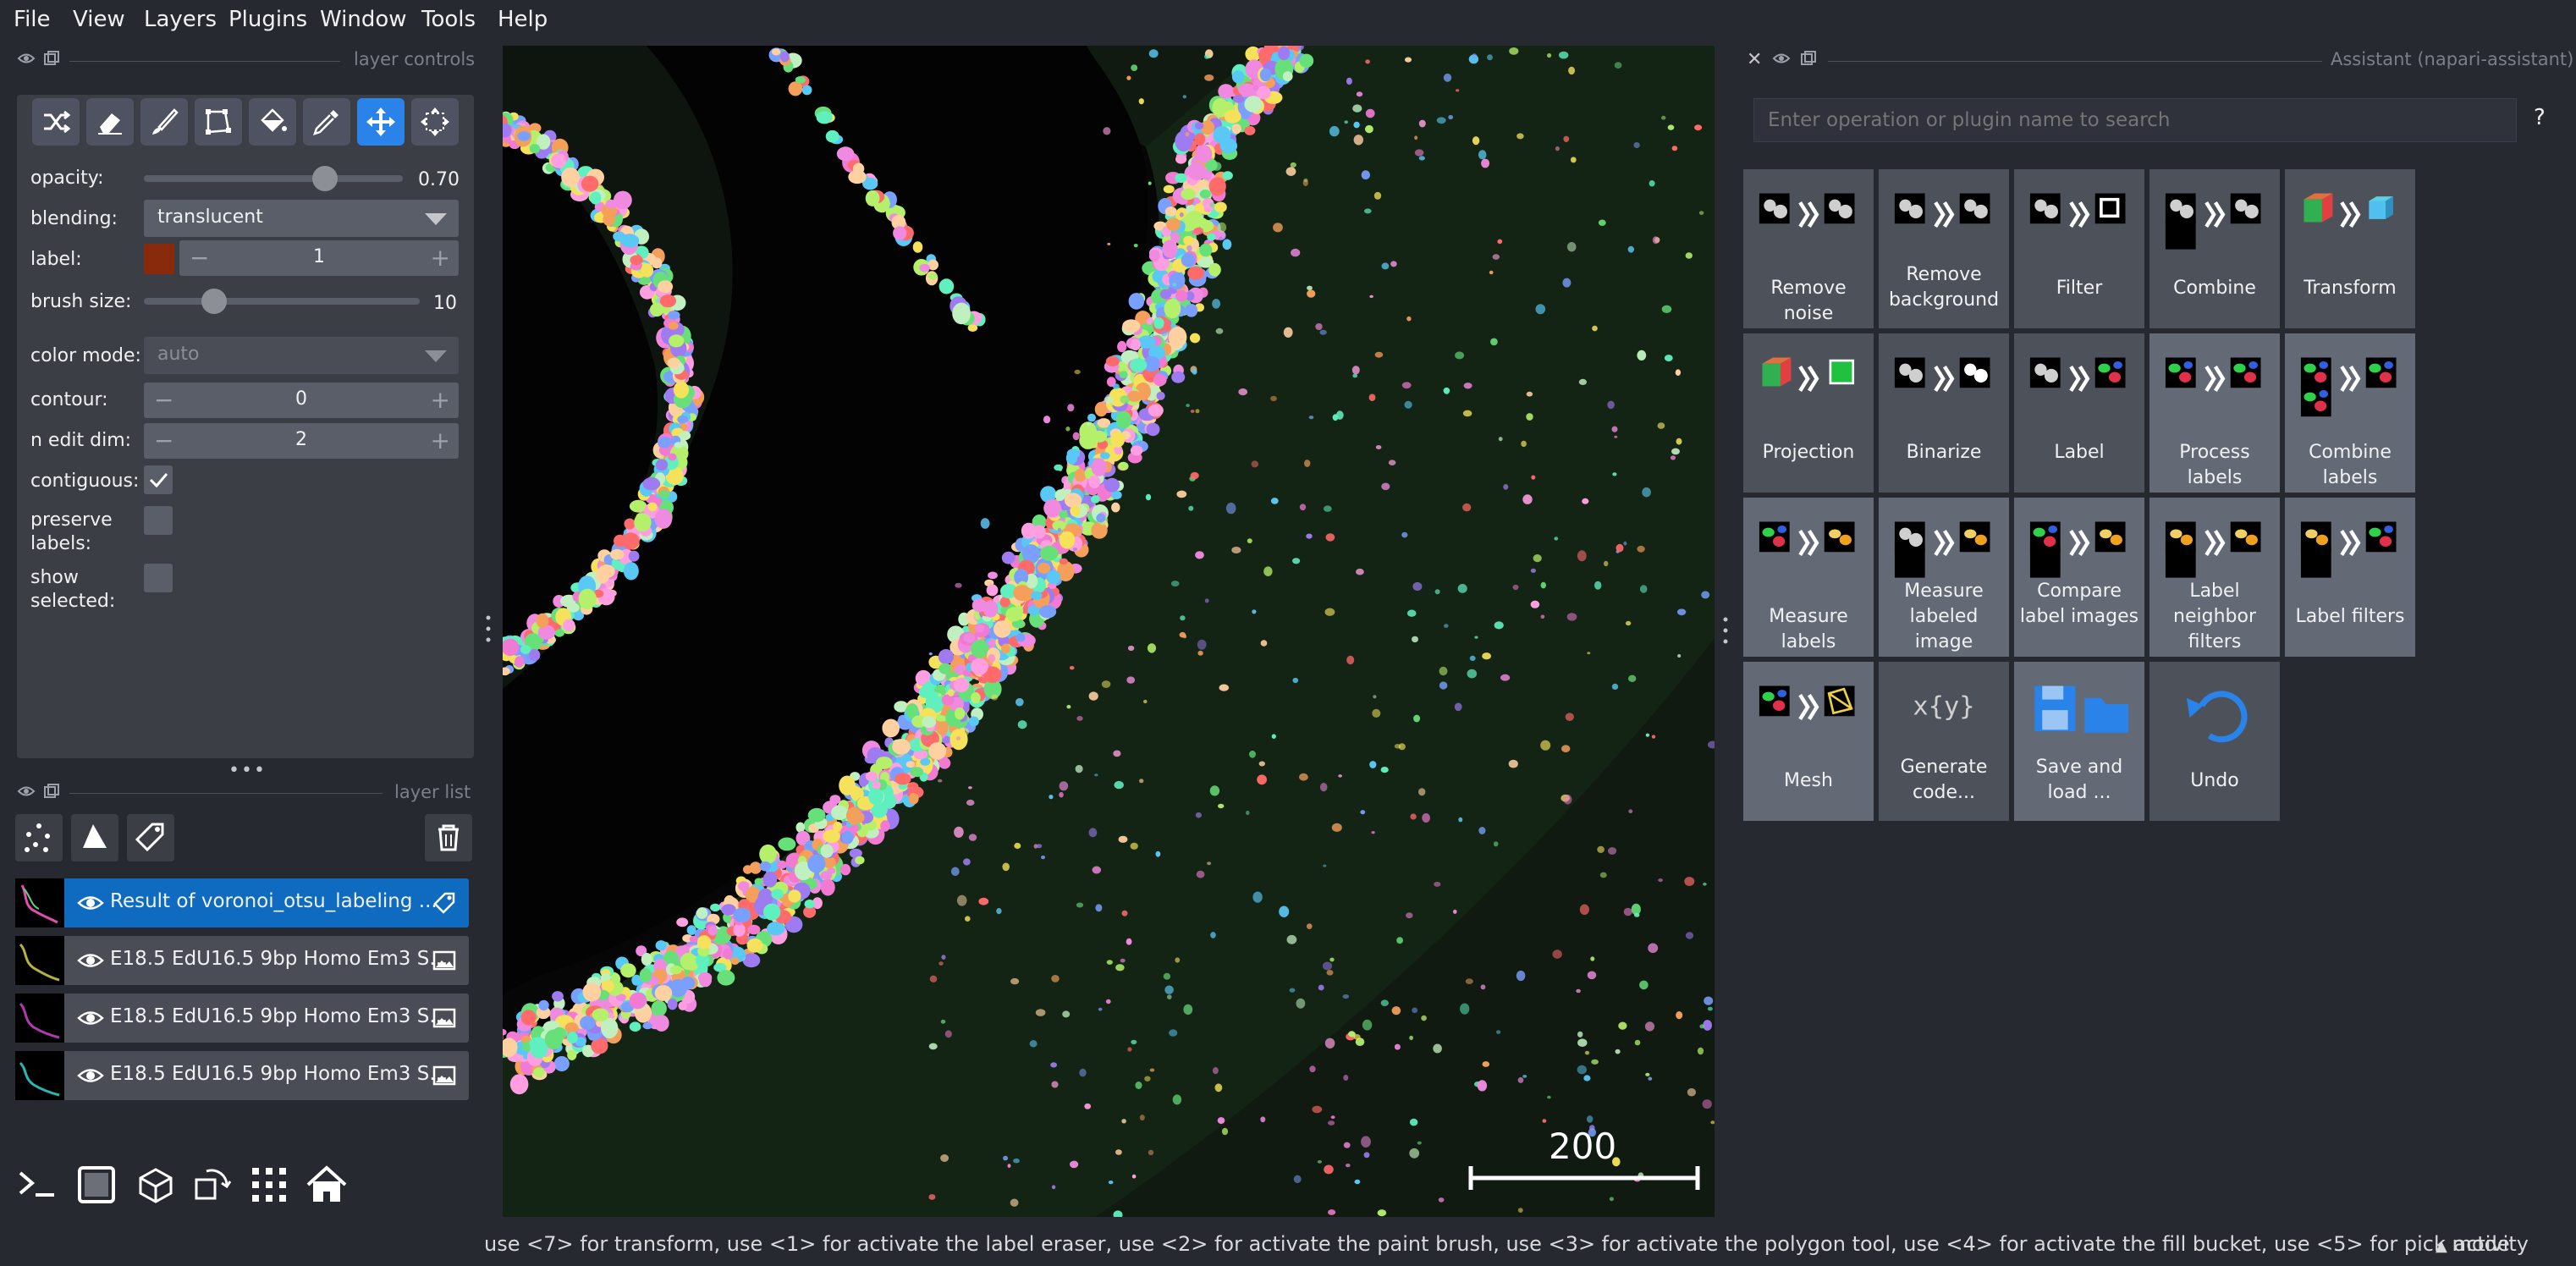 This screenshot has width=2576, height=1266. What do you see at coordinates (39, 837) in the screenshot?
I see `new-points-layer-button` at bounding box center [39, 837].